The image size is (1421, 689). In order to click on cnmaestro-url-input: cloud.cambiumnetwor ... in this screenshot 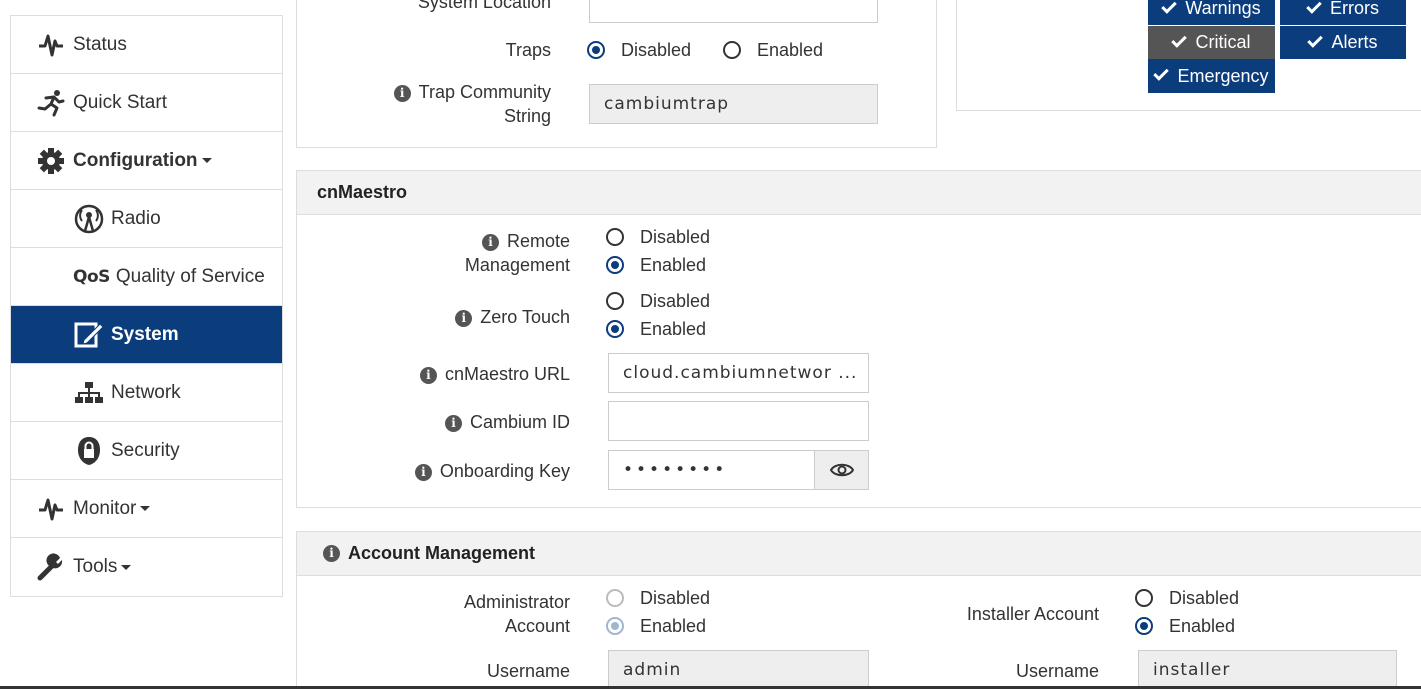, I will do `click(738, 373)`.